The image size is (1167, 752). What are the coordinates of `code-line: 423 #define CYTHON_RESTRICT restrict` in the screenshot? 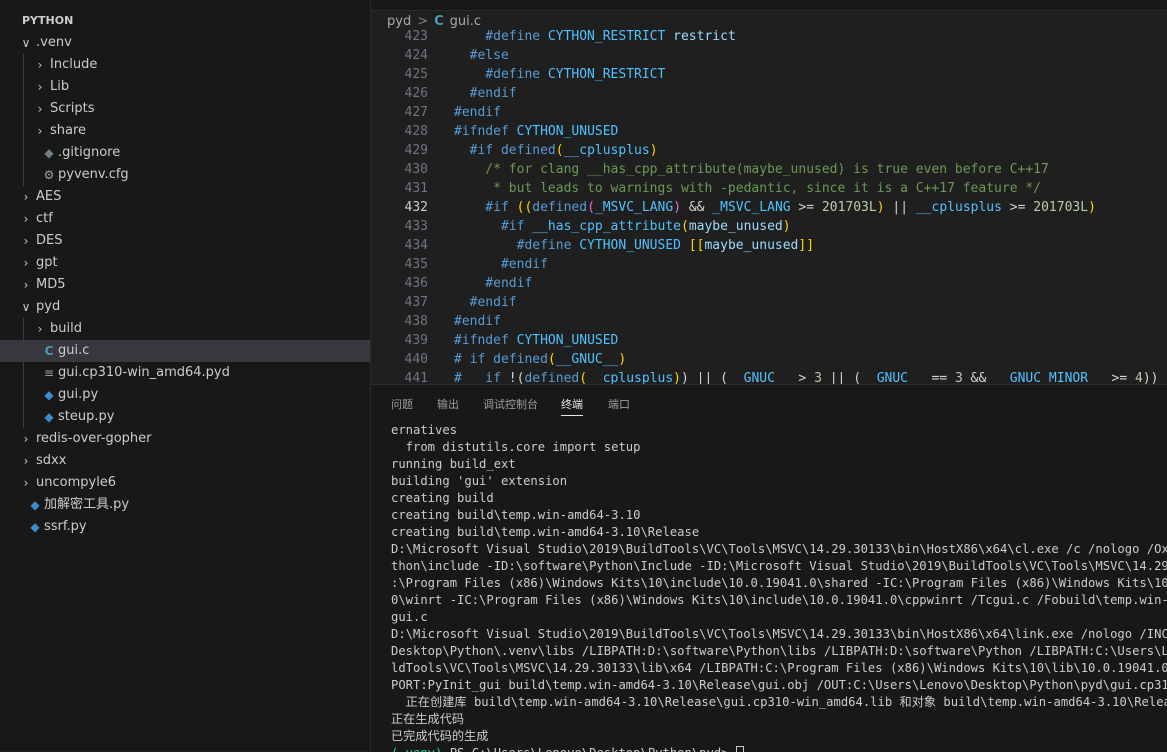 It's located at (769, 36).